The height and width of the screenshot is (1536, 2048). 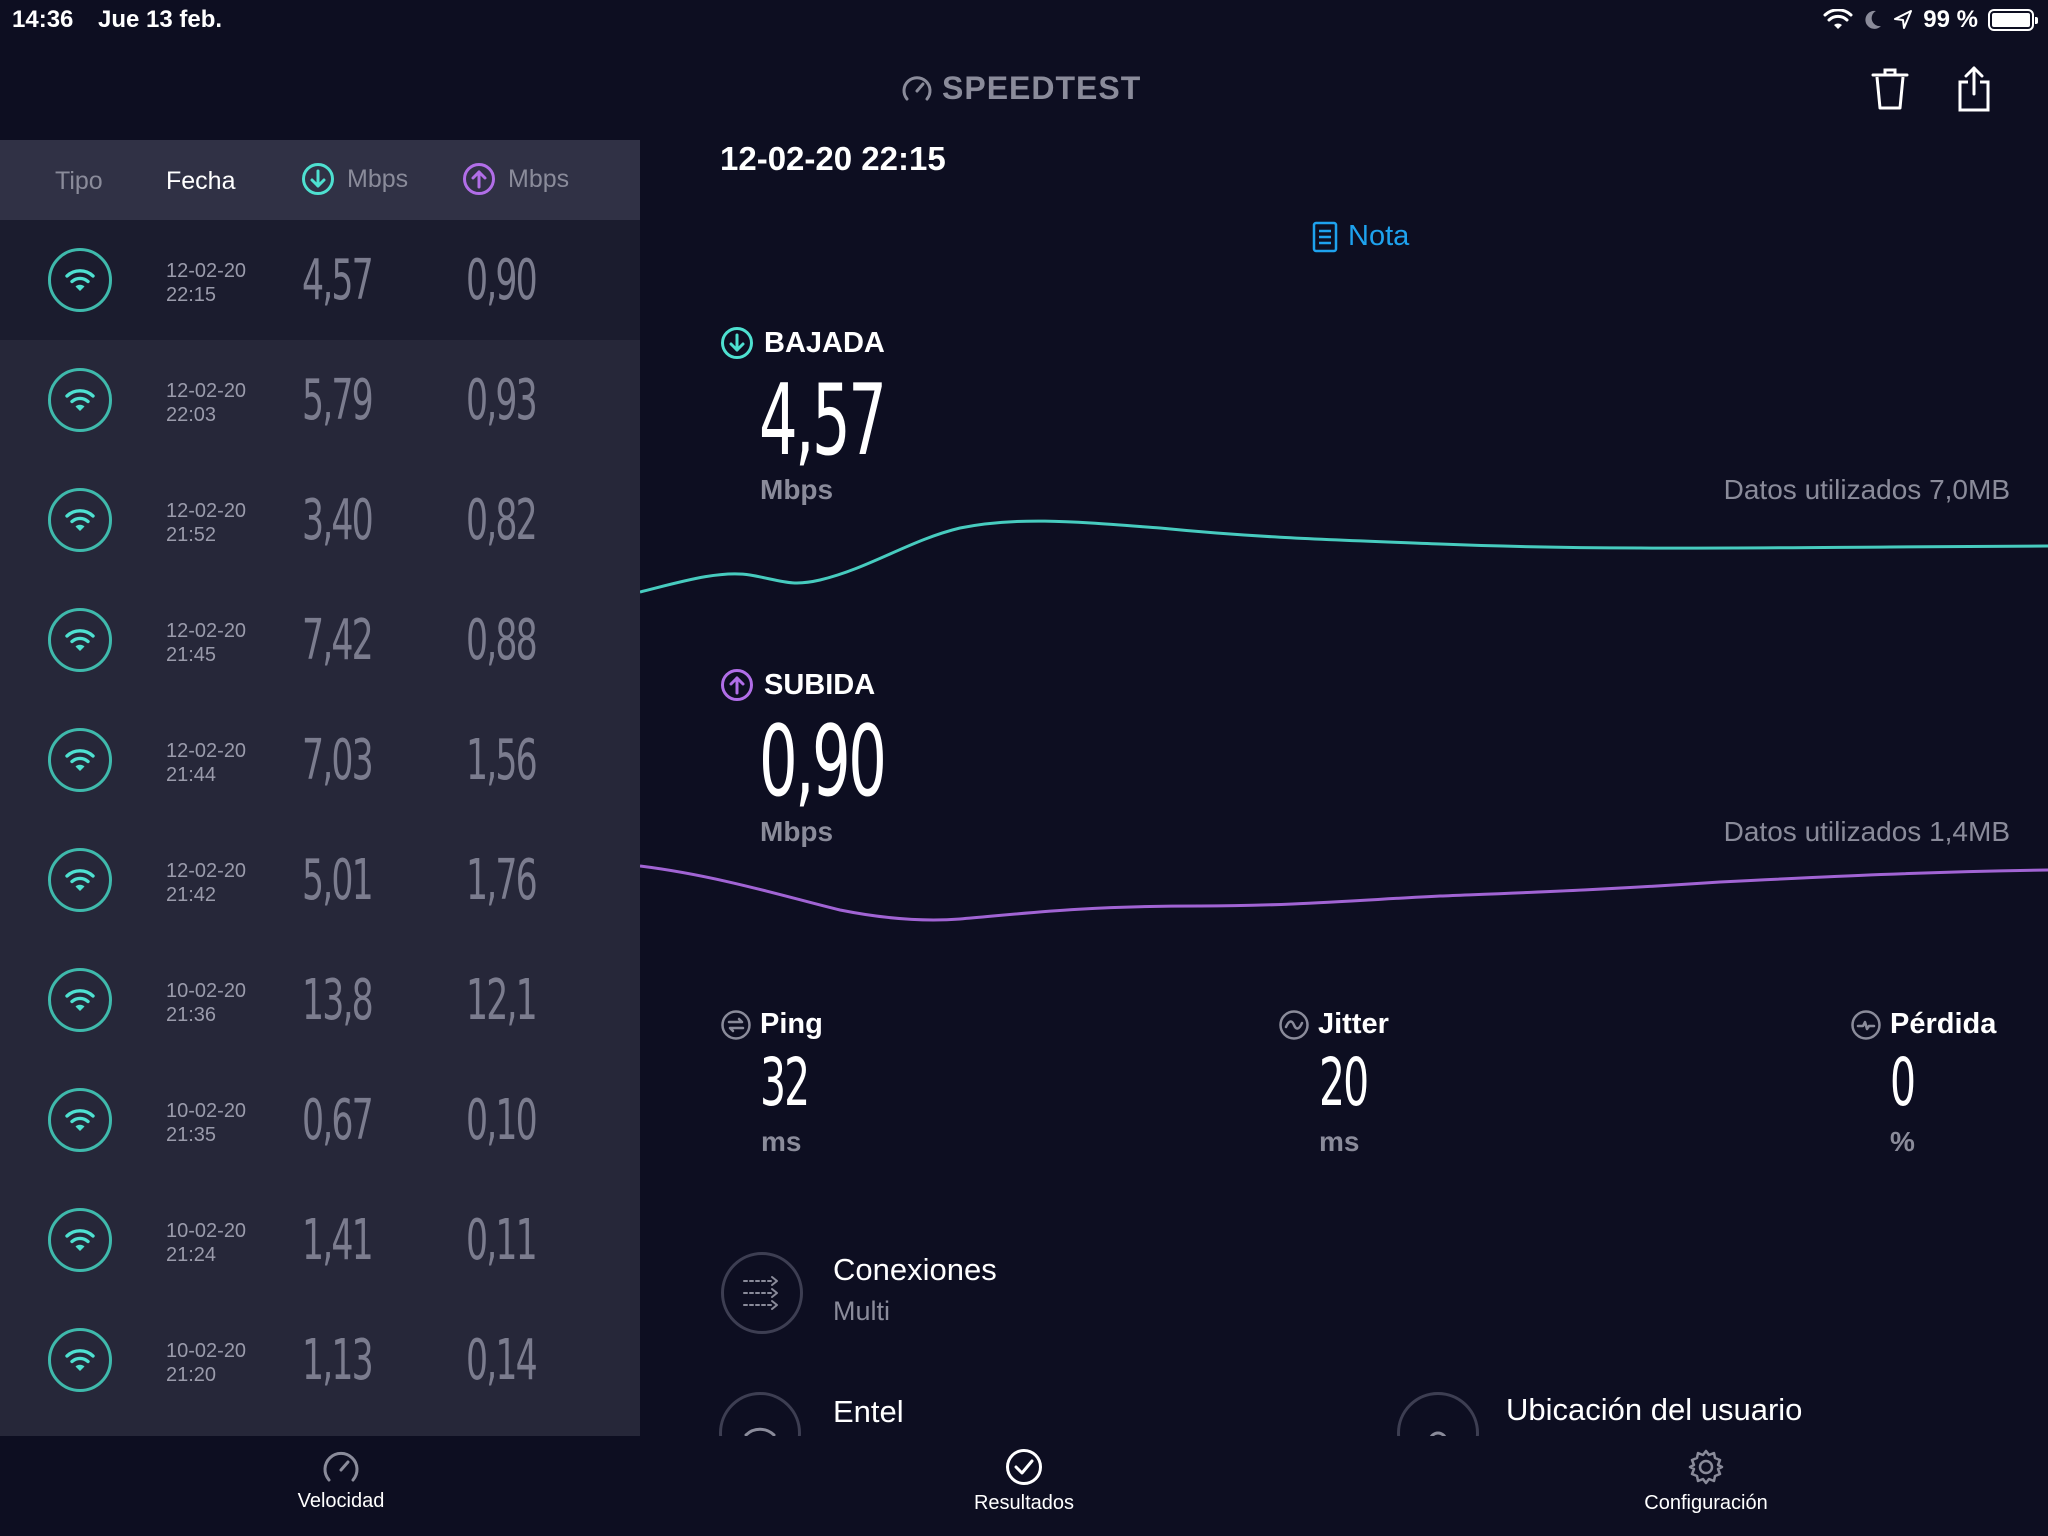 I want to click on note-label: Nota, so click(x=1379, y=236).